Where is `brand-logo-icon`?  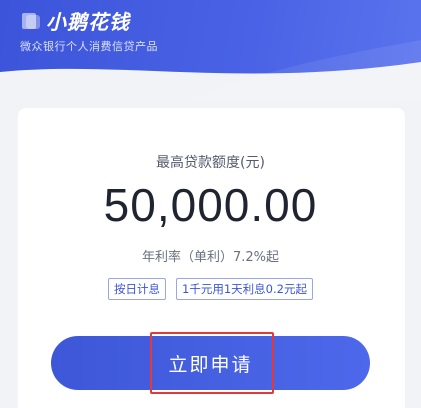 brand-logo-icon is located at coordinates (31, 21).